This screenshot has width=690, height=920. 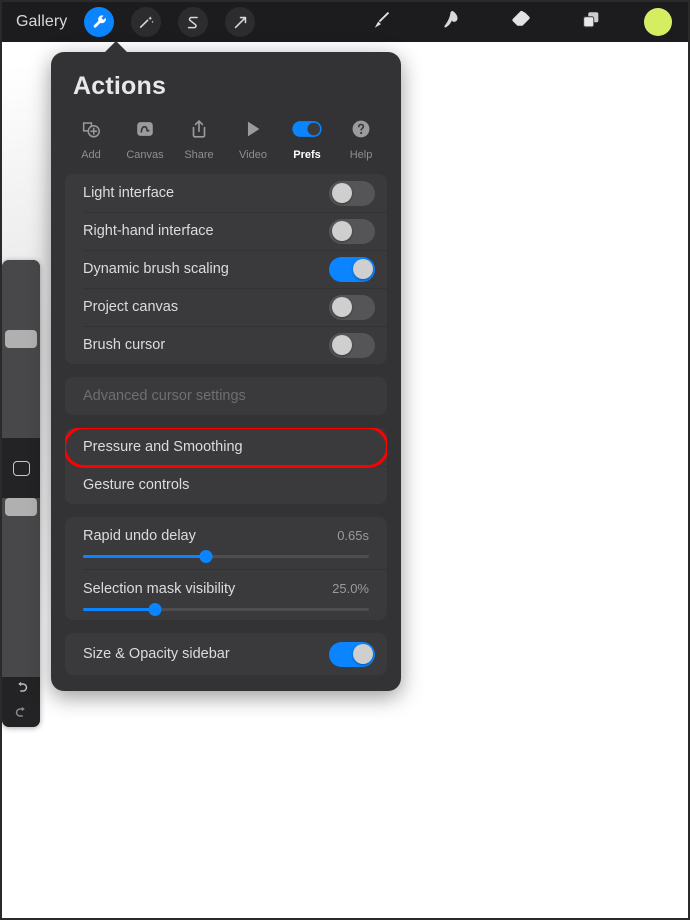 I want to click on row-brush-cursor: Brush cursor, so click(x=226, y=345).